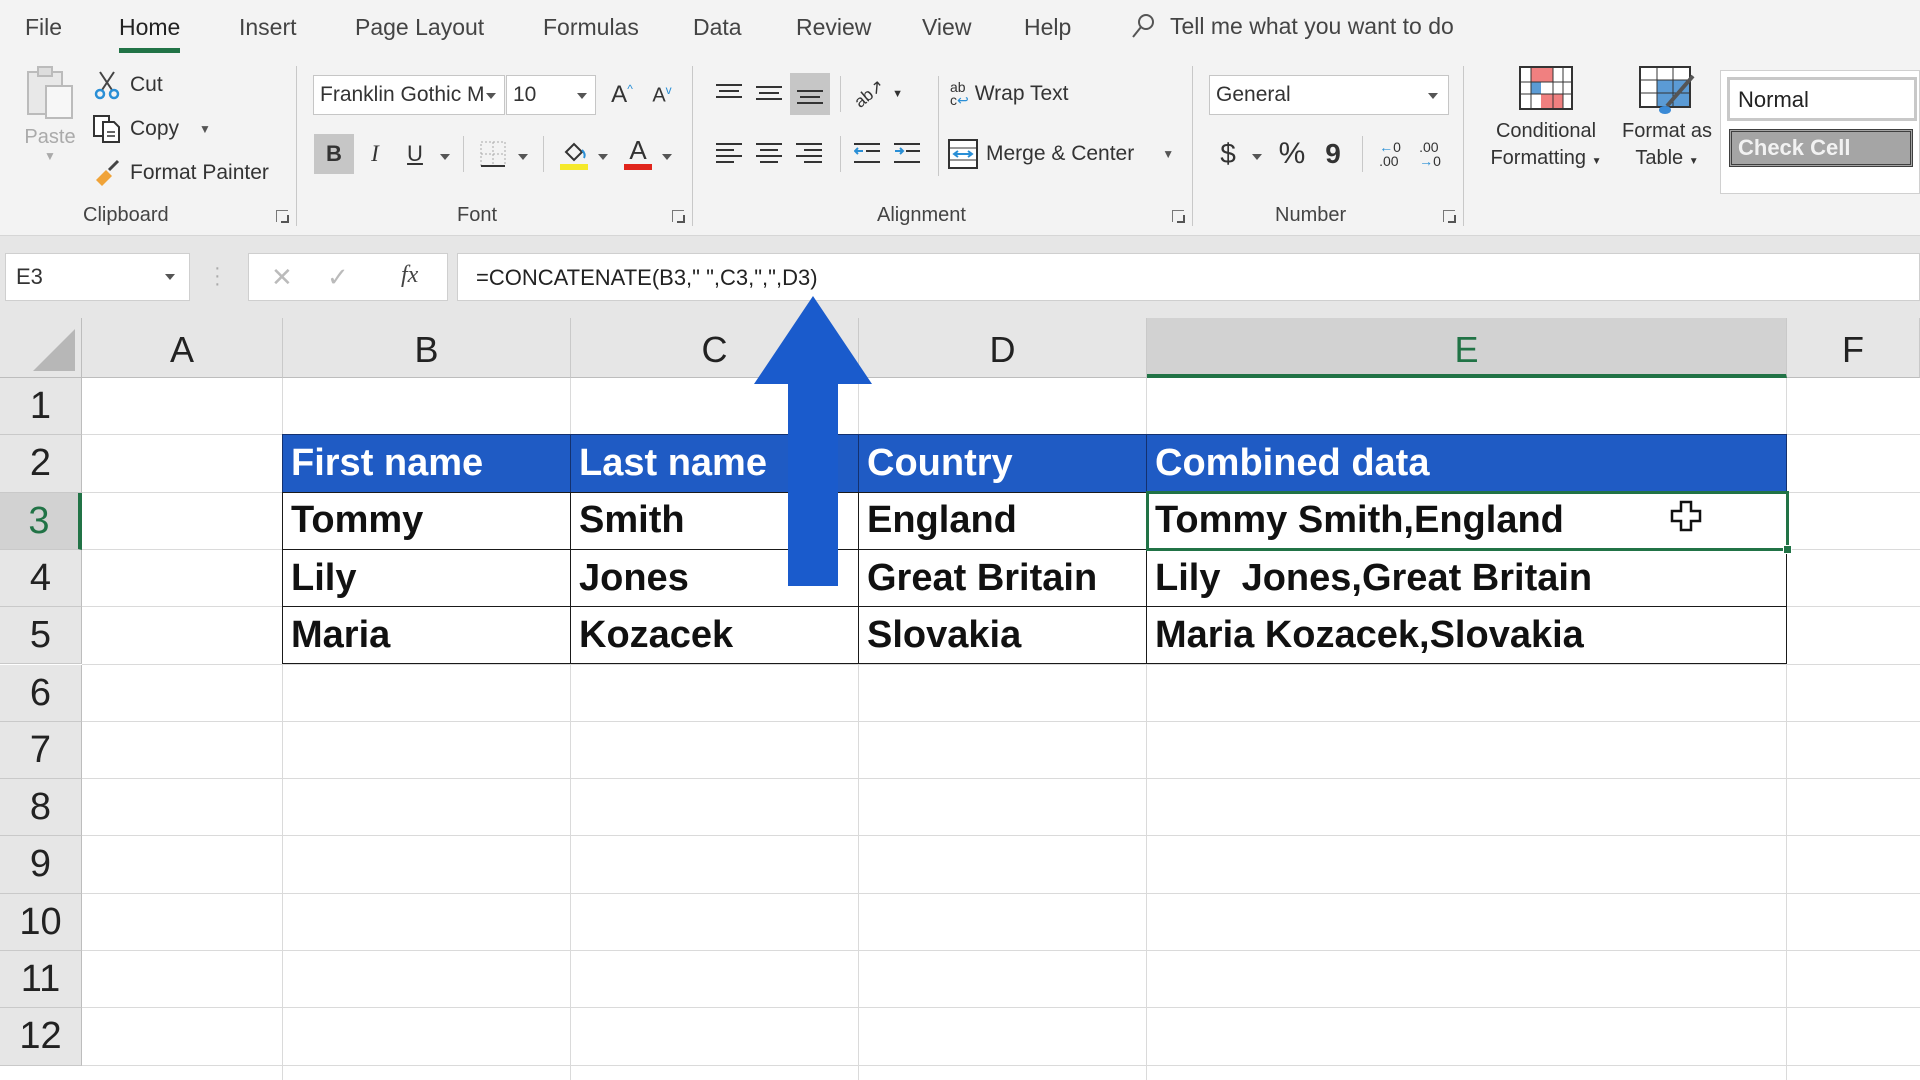 The height and width of the screenshot is (1080, 1920). I want to click on format-painter-button: Format Painter, so click(187, 173).